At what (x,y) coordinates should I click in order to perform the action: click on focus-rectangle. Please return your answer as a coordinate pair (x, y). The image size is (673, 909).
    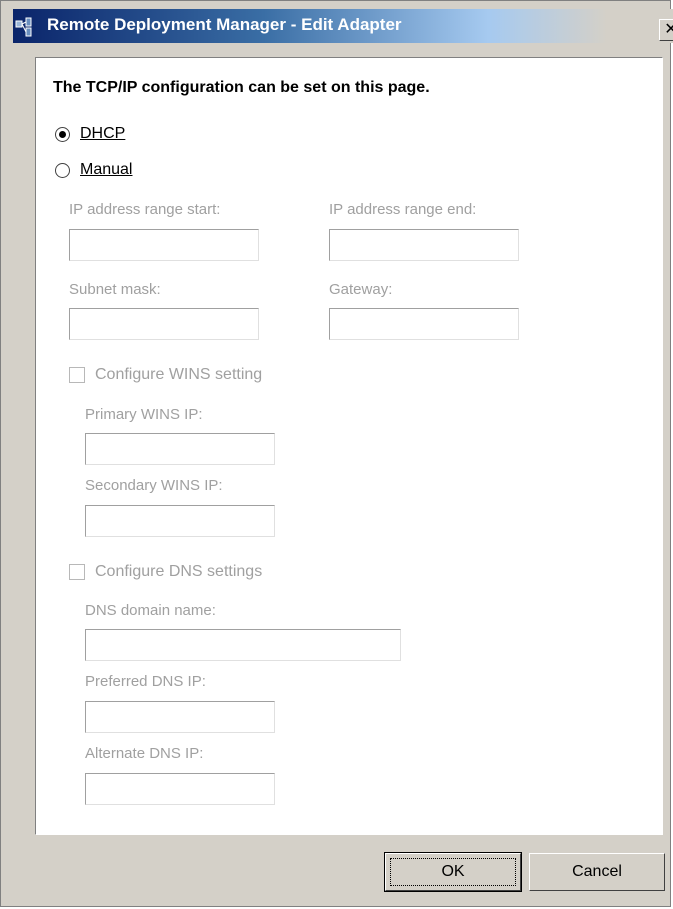
    Looking at the image, I should click on (453, 872).